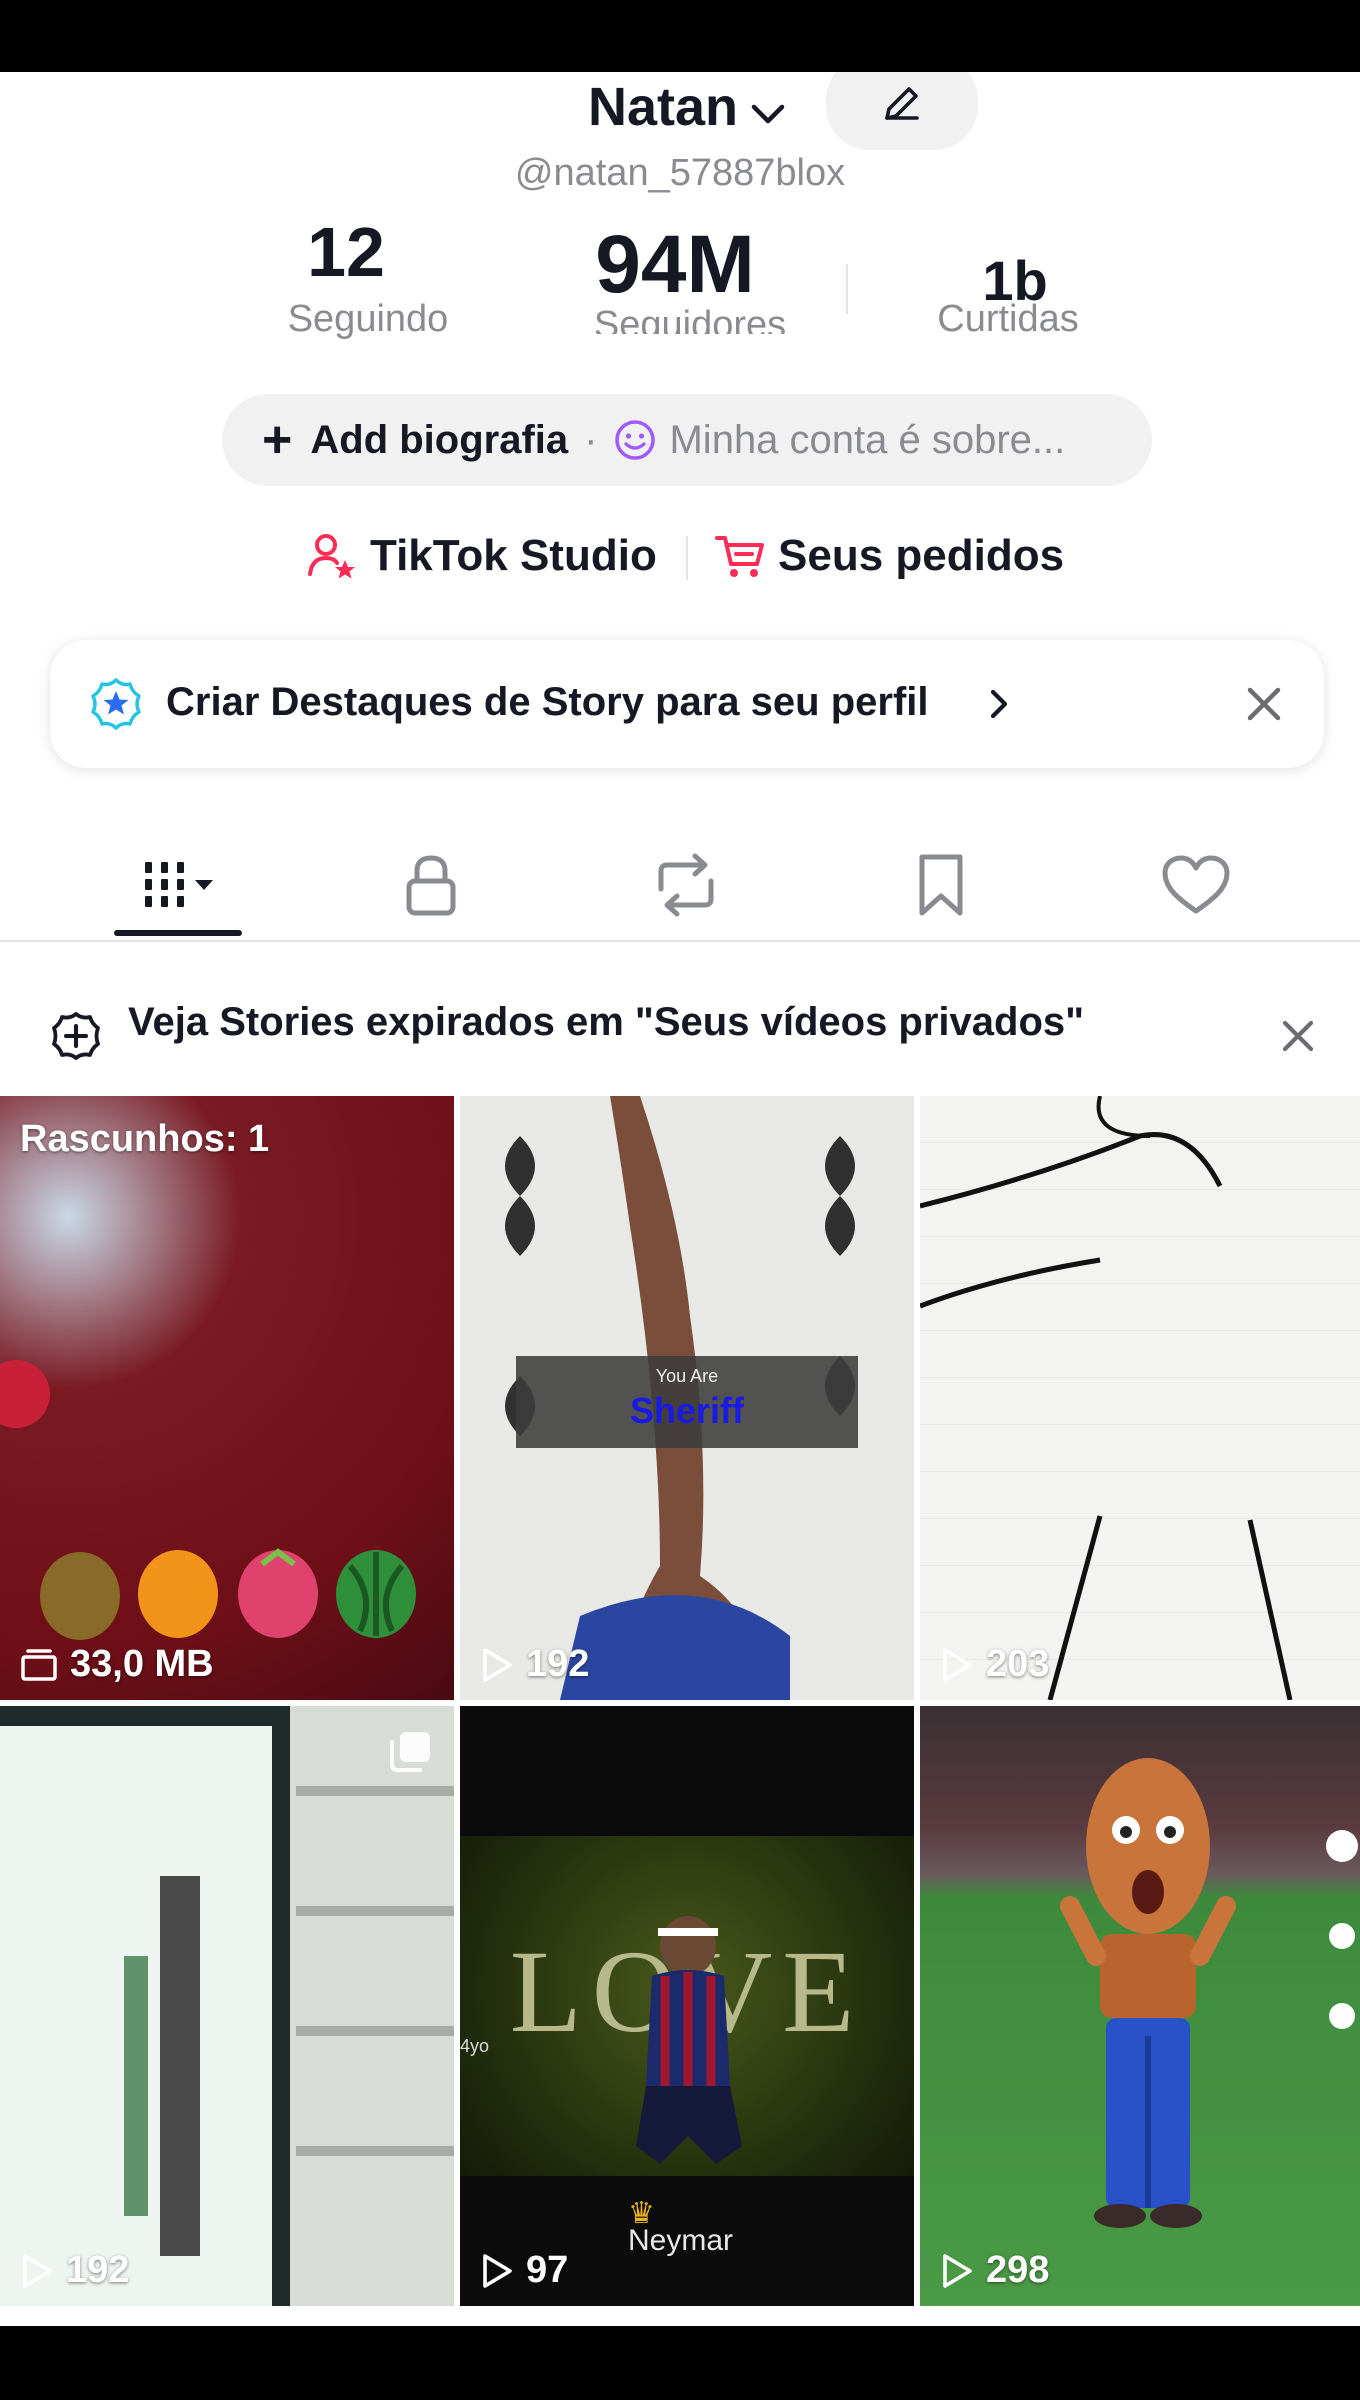 This screenshot has width=1360, height=2400. I want to click on heart-icon, so click(1196, 884).